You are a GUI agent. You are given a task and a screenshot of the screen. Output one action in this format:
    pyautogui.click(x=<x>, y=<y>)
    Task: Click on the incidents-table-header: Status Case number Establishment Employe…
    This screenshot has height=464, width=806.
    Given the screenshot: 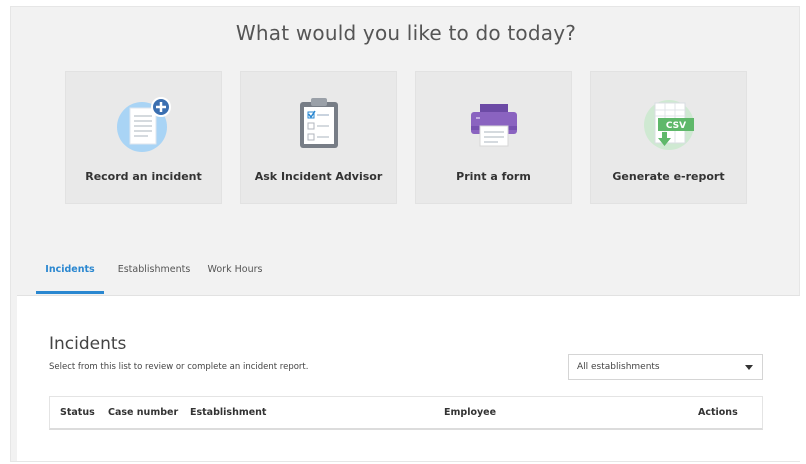 What is the action you would take?
    pyautogui.click(x=406, y=413)
    